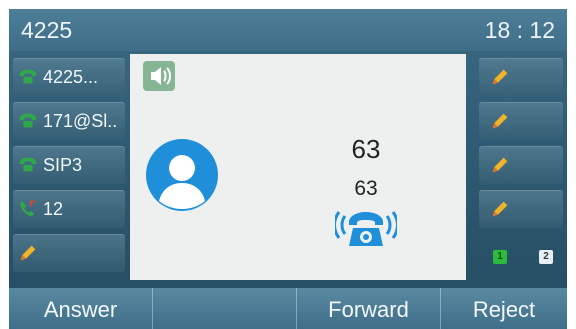  I want to click on line-key-label: SIP3, so click(63, 165).